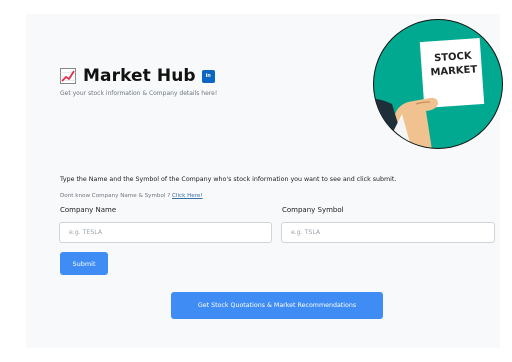 The height and width of the screenshot is (362, 512). Describe the element at coordinates (438, 84) in the screenshot. I see `stock-market-illustration: STOCK MARKET` at that location.